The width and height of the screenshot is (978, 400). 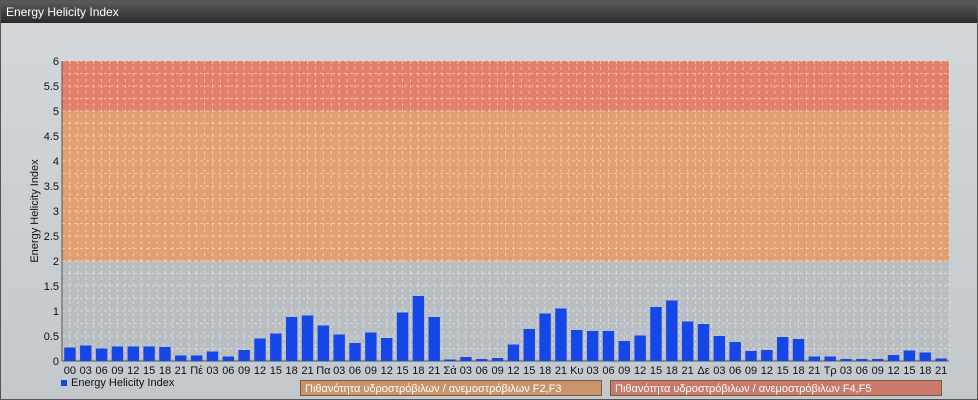 What do you see at coordinates (56, 362) in the screenshot?
I see `y-tick-label: 0` at bounding box center [56, 362].